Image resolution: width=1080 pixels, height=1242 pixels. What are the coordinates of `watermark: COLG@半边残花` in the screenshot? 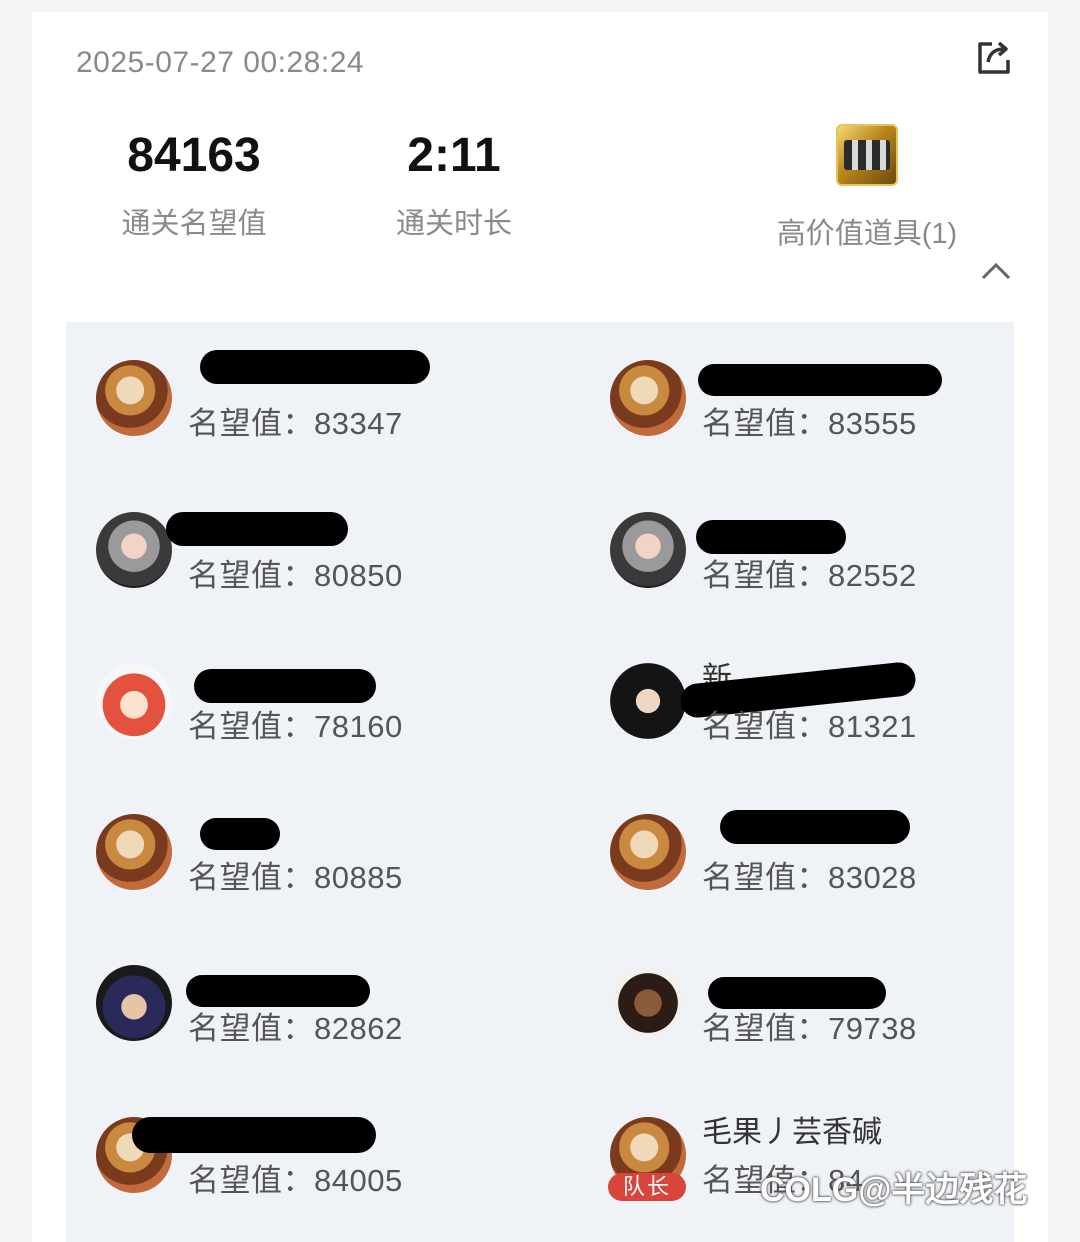 It's located at (893, 1186).